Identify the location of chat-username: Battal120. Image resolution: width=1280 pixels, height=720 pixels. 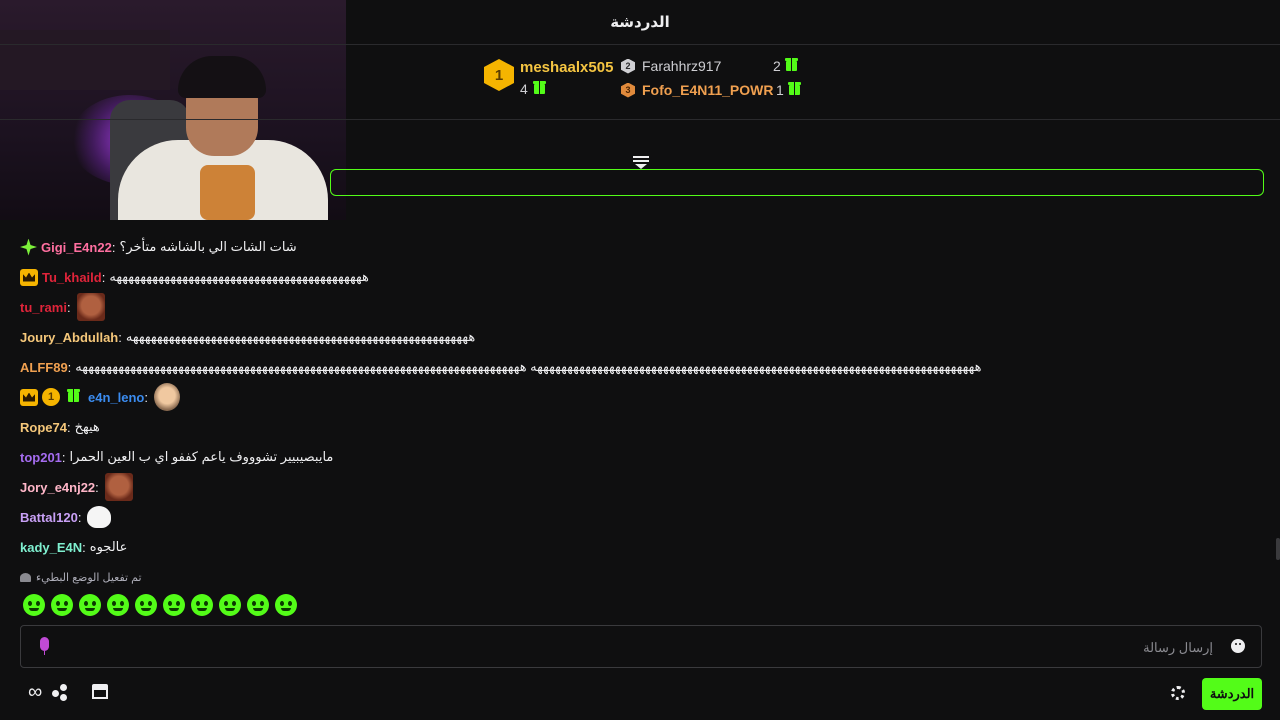
(49, 517).